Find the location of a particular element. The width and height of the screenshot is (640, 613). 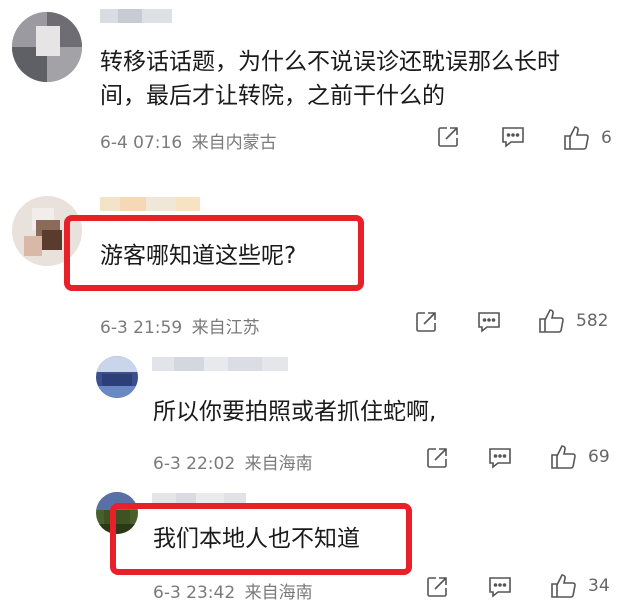

comment-date: 6-4 07:16 is located at coordinates (141, 143).